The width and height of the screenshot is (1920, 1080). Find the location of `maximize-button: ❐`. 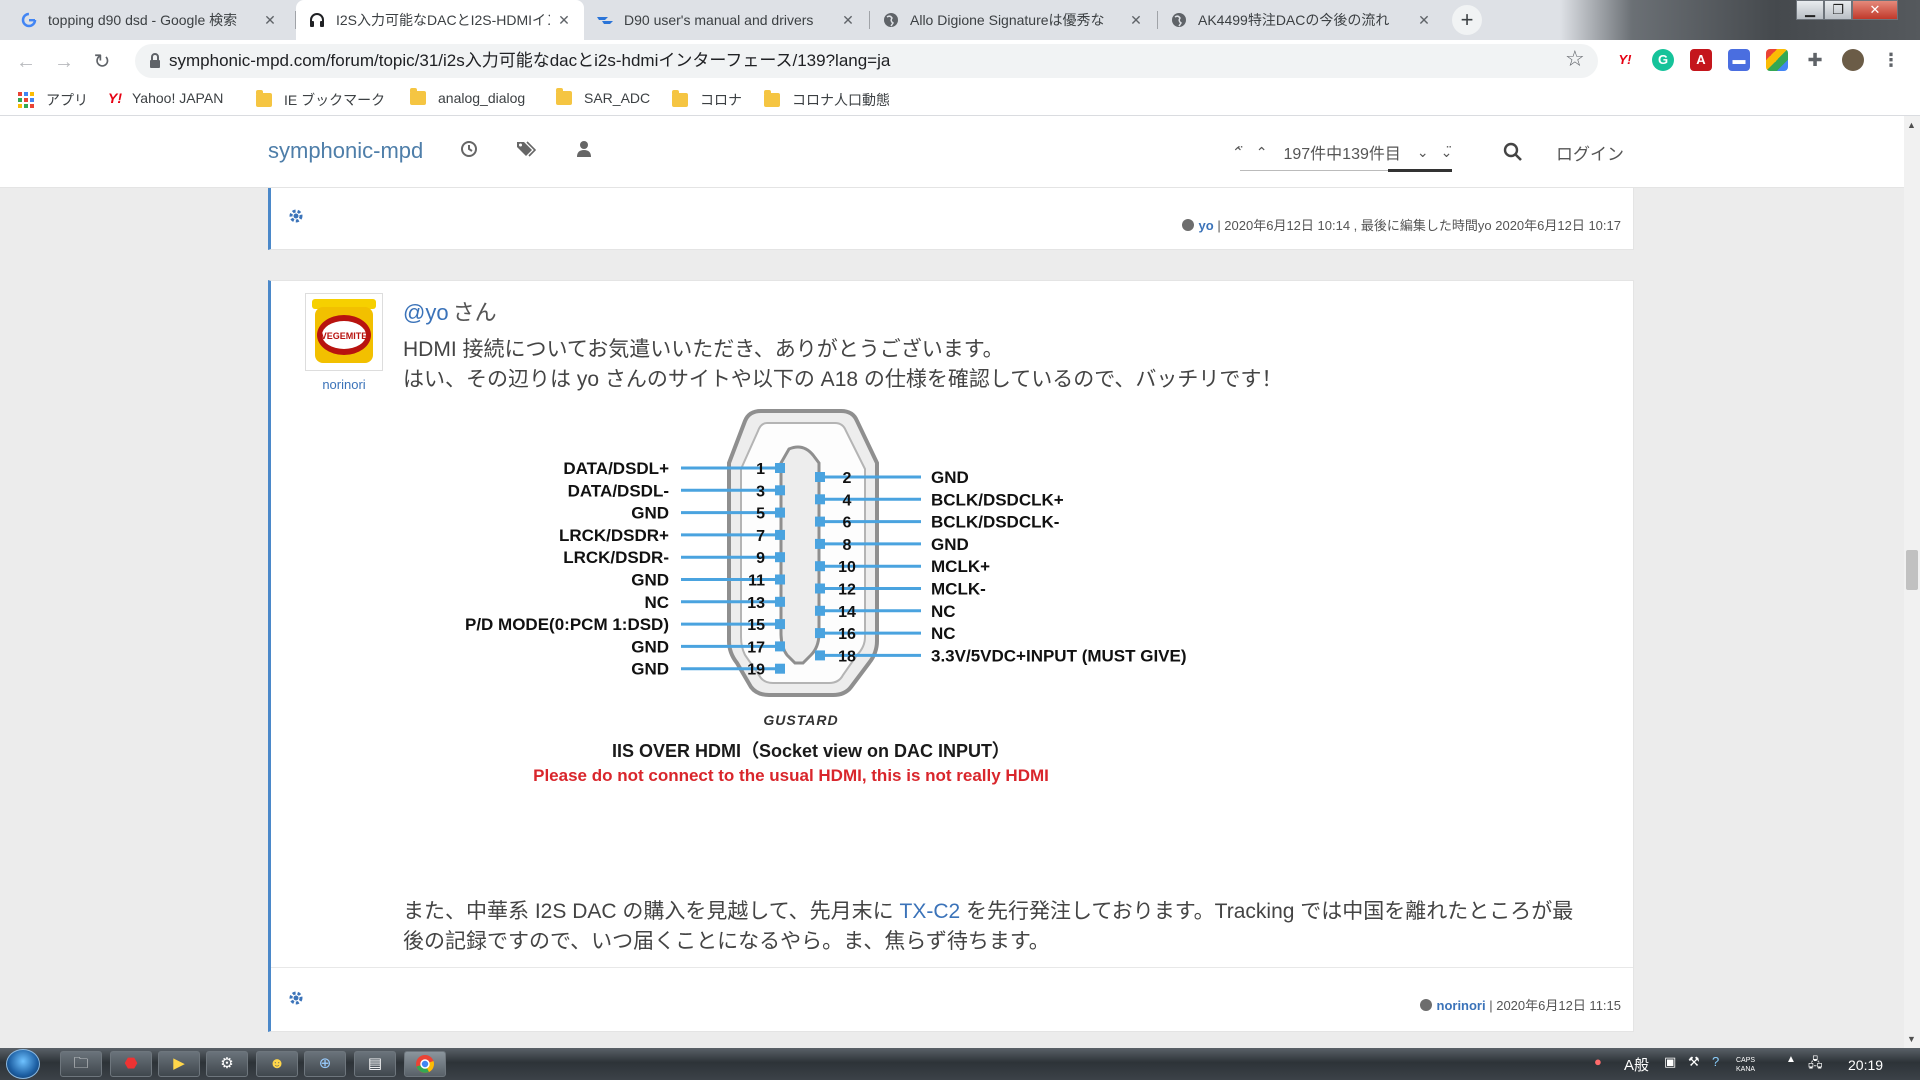

maximize-button: ❐ is located at coordinates (1838, 10).